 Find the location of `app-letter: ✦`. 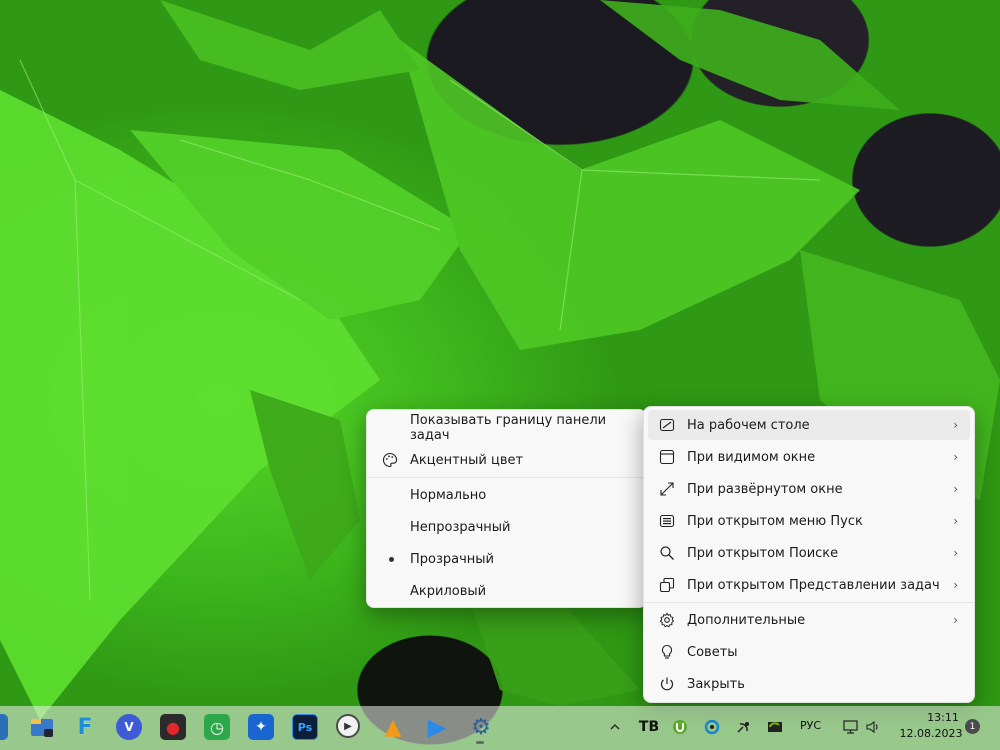

app-letter: ✦ is located at coordinates (261, 727).